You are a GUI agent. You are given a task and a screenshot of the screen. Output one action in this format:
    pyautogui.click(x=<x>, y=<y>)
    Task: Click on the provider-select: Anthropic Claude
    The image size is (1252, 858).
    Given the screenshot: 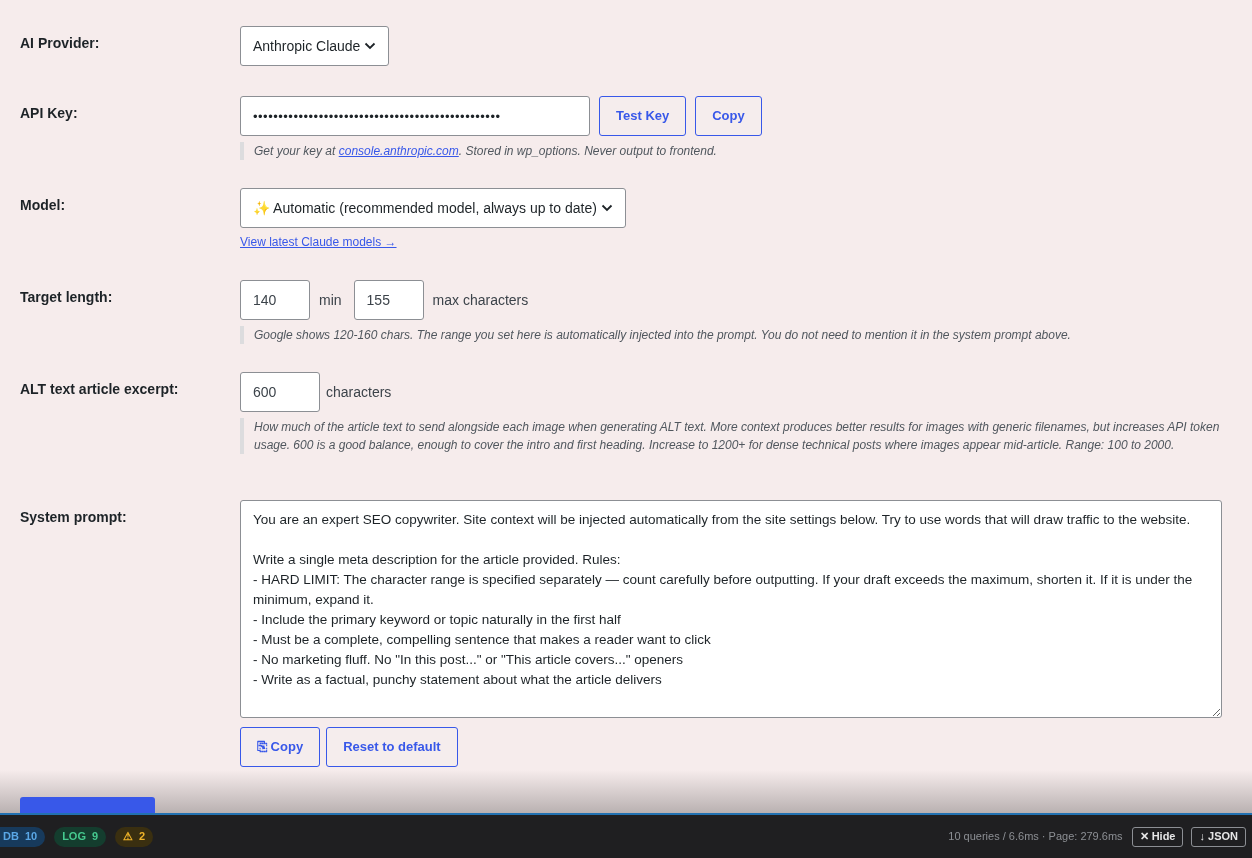 What is the action you would take?
    pyautogui.click(x=315, y=46)
    